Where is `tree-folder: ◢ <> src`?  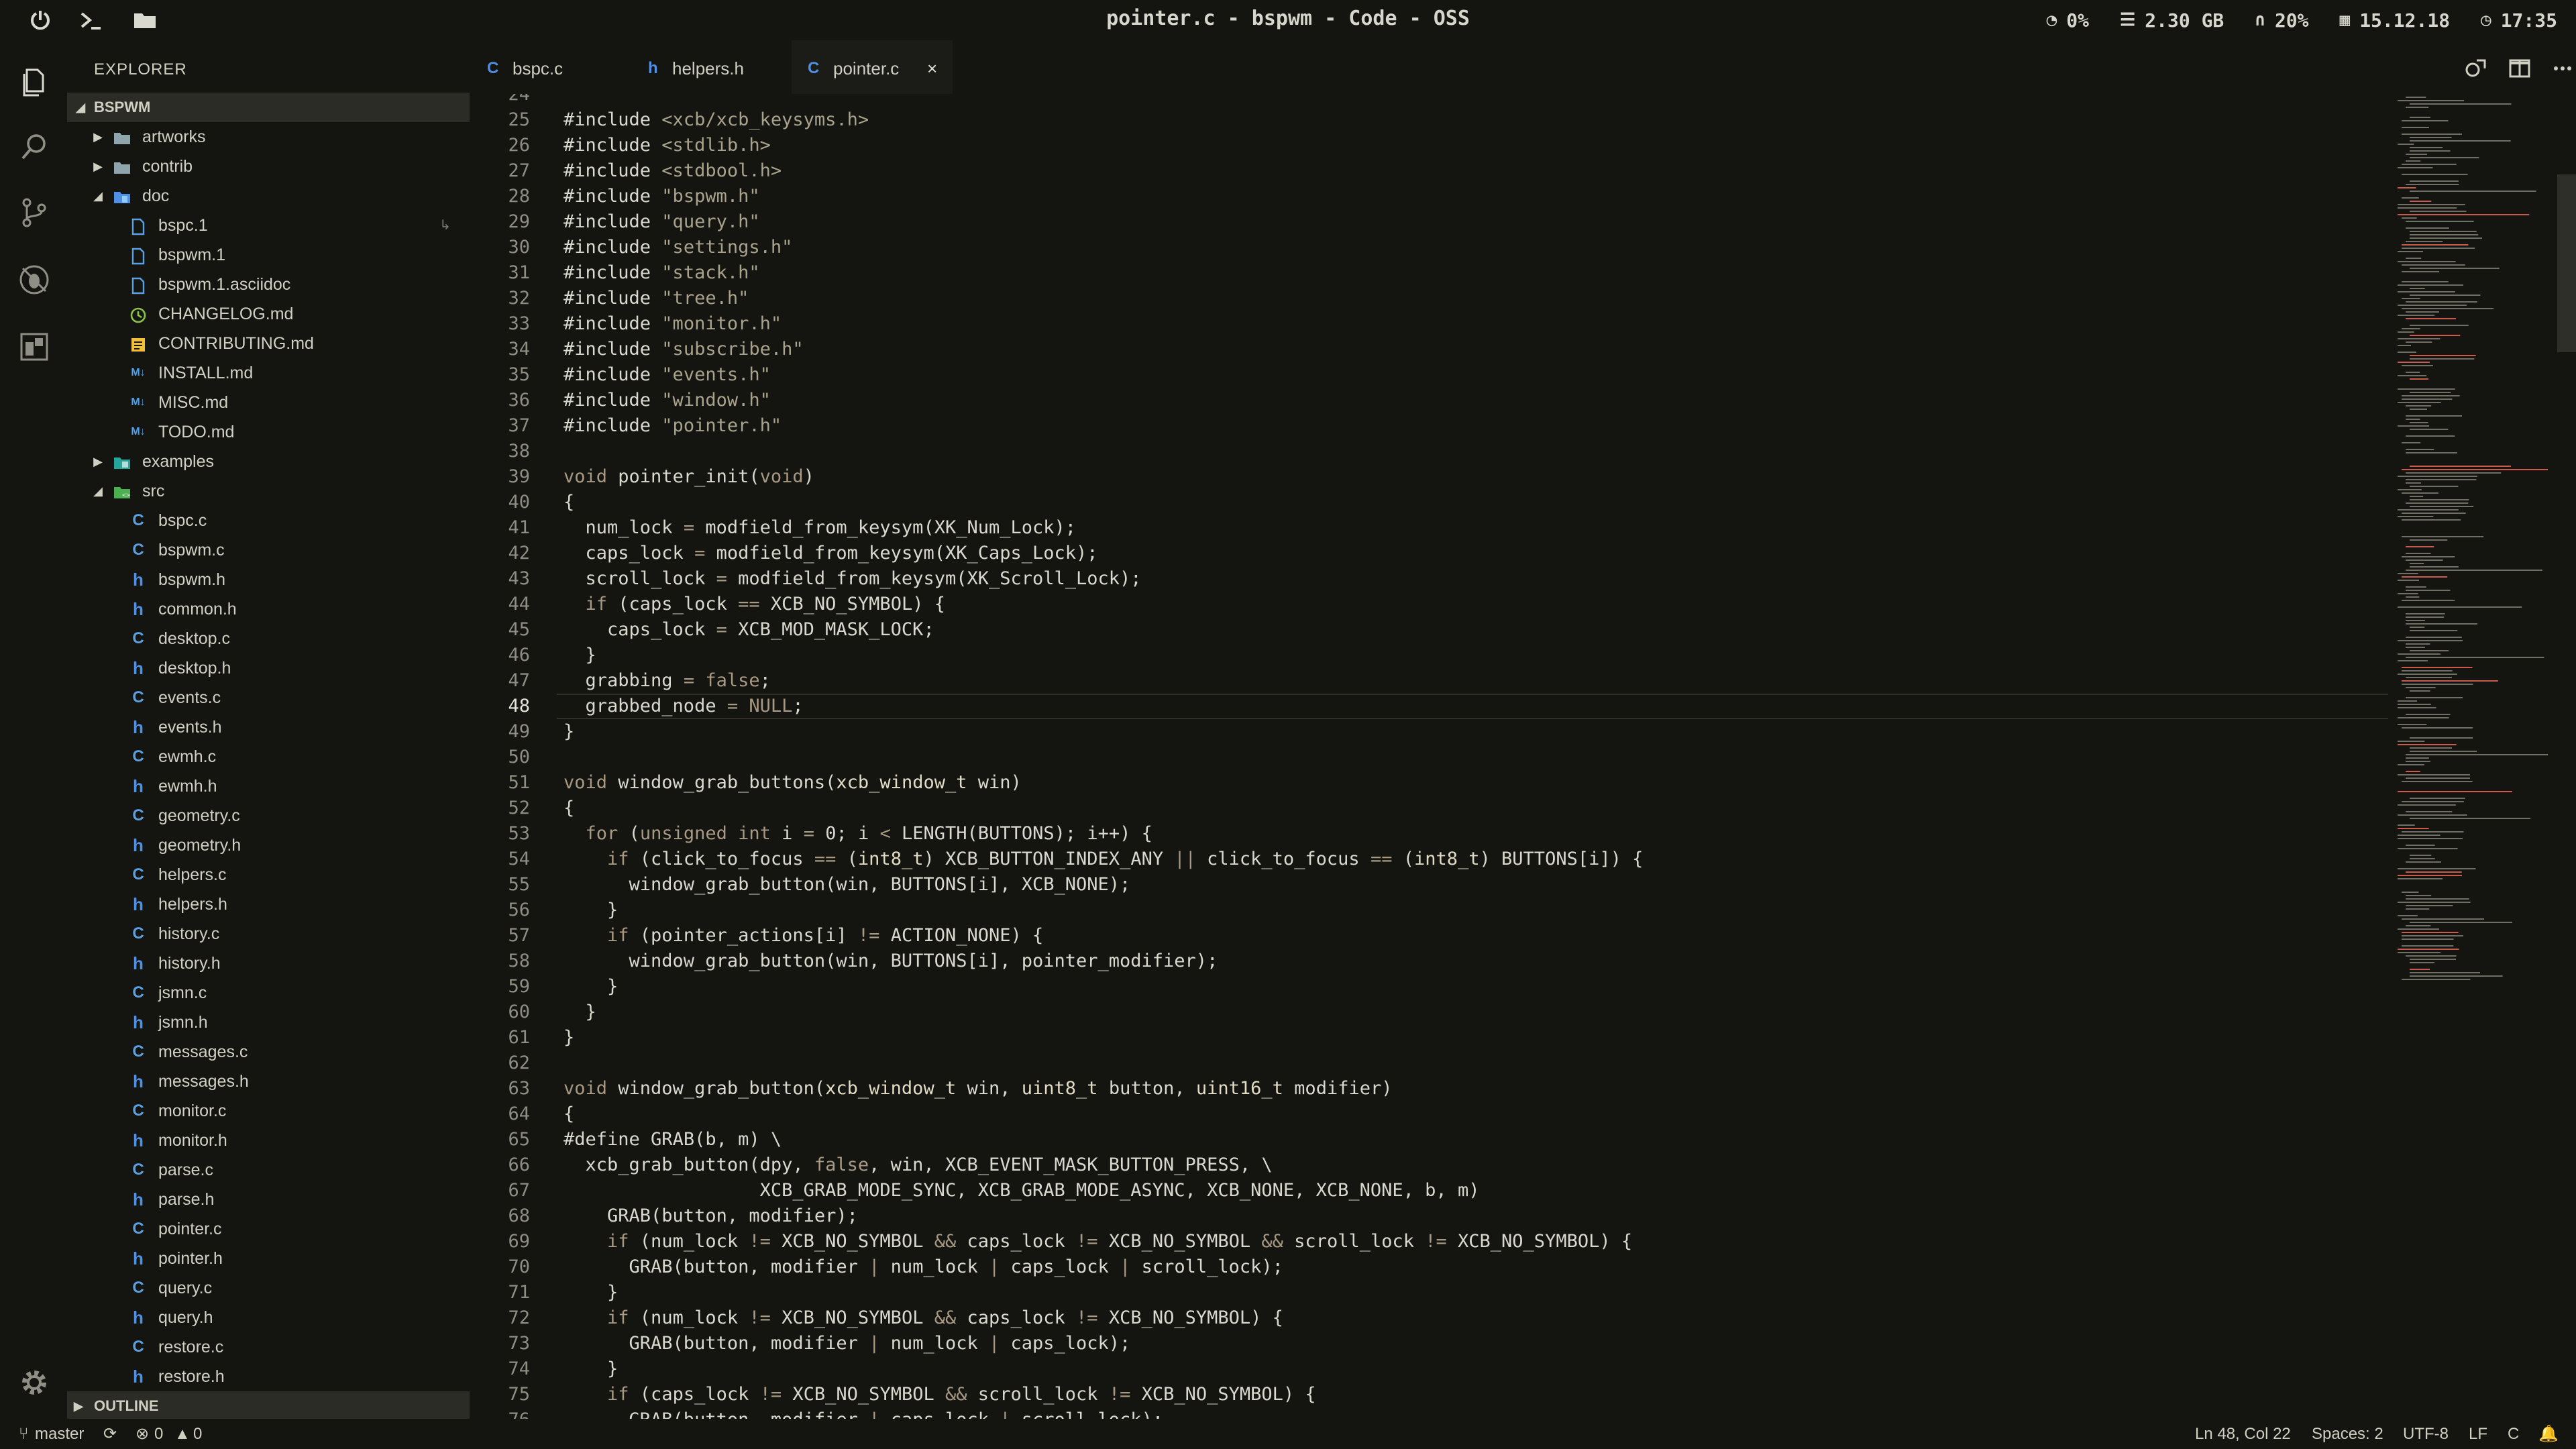 tree-folder: ◢ <> src is located at coordinates (268, 491).